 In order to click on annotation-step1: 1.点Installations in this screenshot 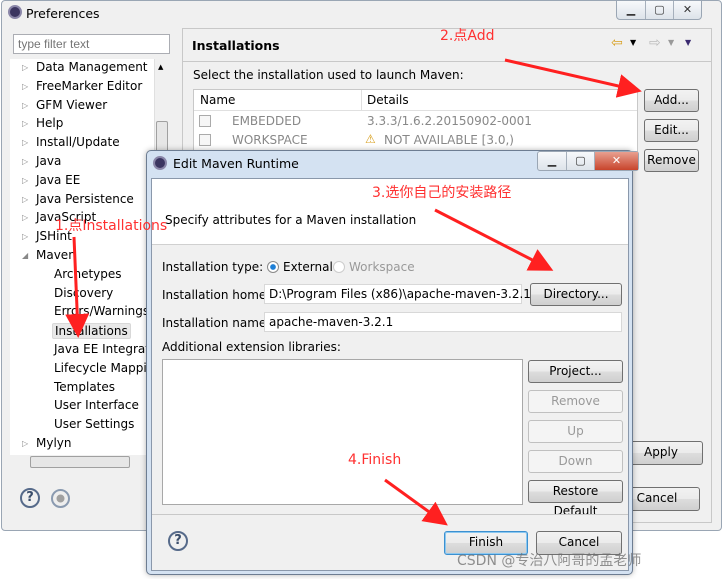, I will do `click(111, 226)`.